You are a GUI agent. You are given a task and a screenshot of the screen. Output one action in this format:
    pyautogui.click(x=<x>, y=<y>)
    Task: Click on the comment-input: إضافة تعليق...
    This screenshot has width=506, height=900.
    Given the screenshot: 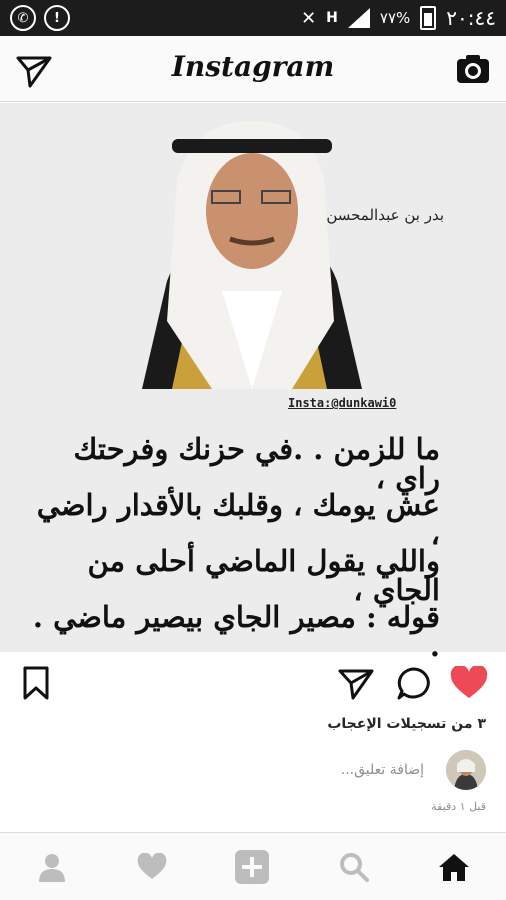 What is the action you would take?
    pyautogui.click(x=382, y=770)
    